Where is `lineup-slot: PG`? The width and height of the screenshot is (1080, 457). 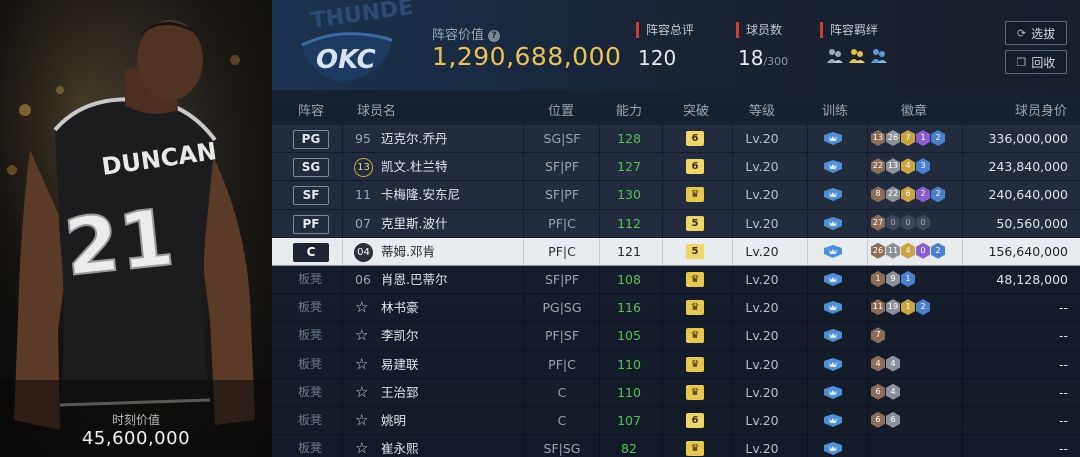 lineup-slot: PG is located at coordinates (311, 139).